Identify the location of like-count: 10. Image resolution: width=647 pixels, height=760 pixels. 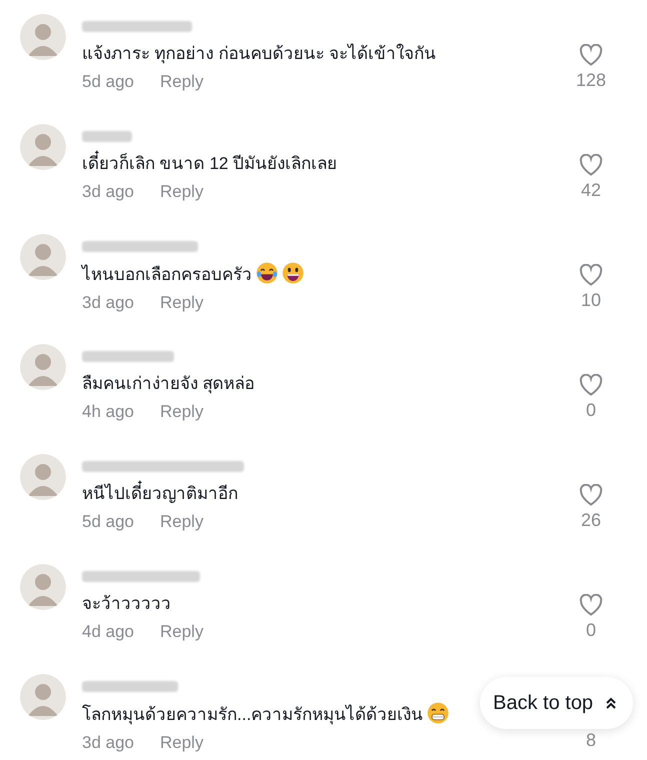
(591, 300).